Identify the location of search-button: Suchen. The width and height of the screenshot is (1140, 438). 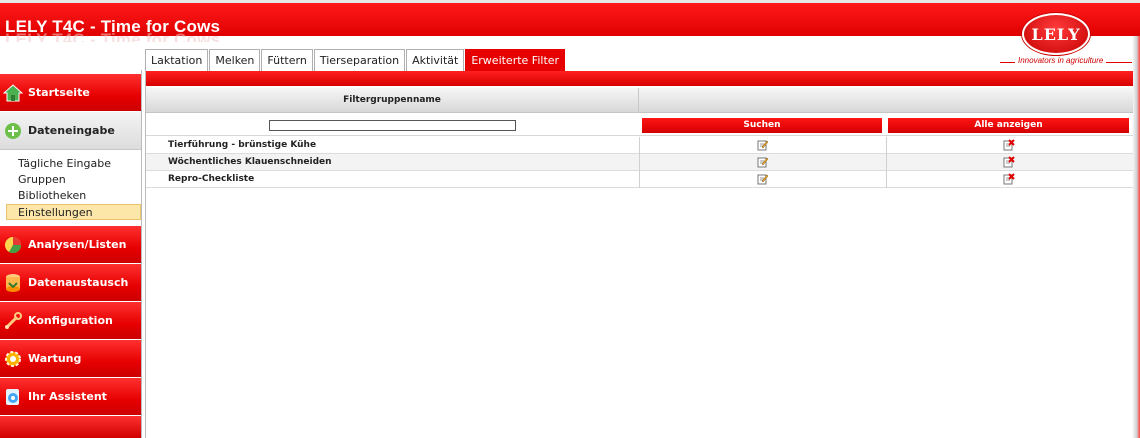
(762, 125).